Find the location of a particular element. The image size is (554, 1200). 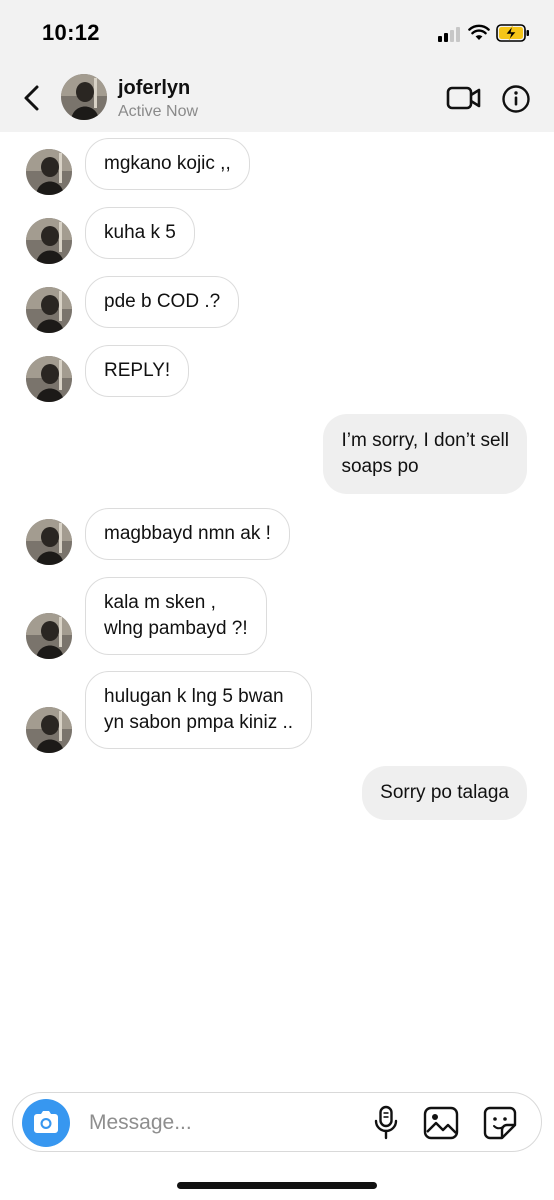

outgoing-message: Sorry po talaga is located at coordinates (444, 793).